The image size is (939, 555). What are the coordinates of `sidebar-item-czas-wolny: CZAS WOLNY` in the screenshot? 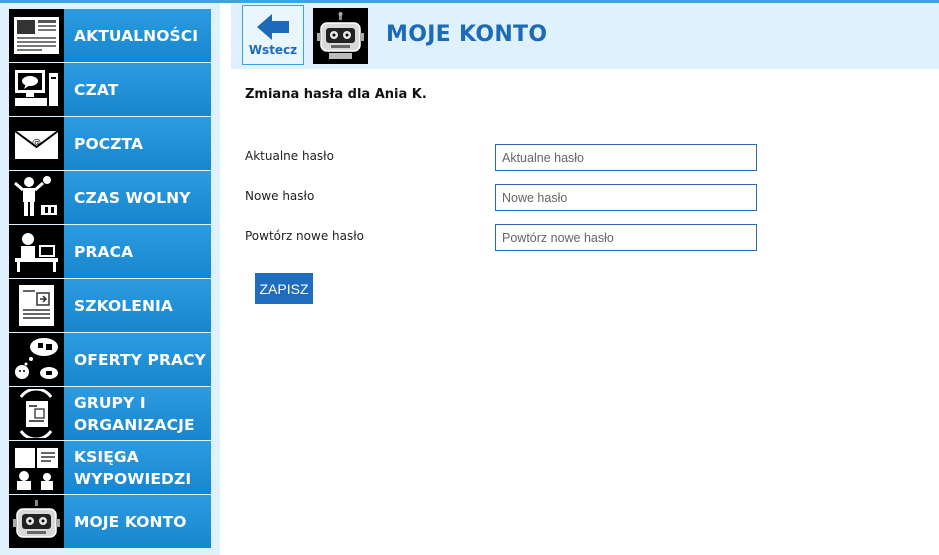 It's located at (110, 197).